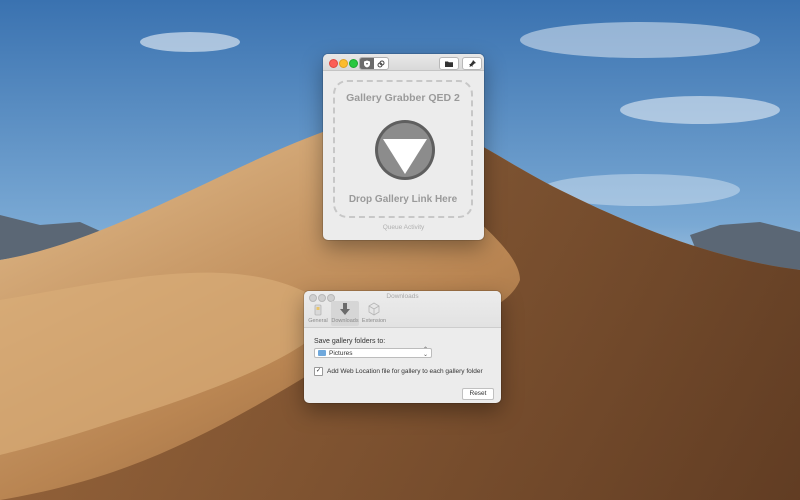  What do you see at coordinates (374, 321) in the screenshot?
I see `tab-extension-label: Extension` at bounding box center [374, 321].